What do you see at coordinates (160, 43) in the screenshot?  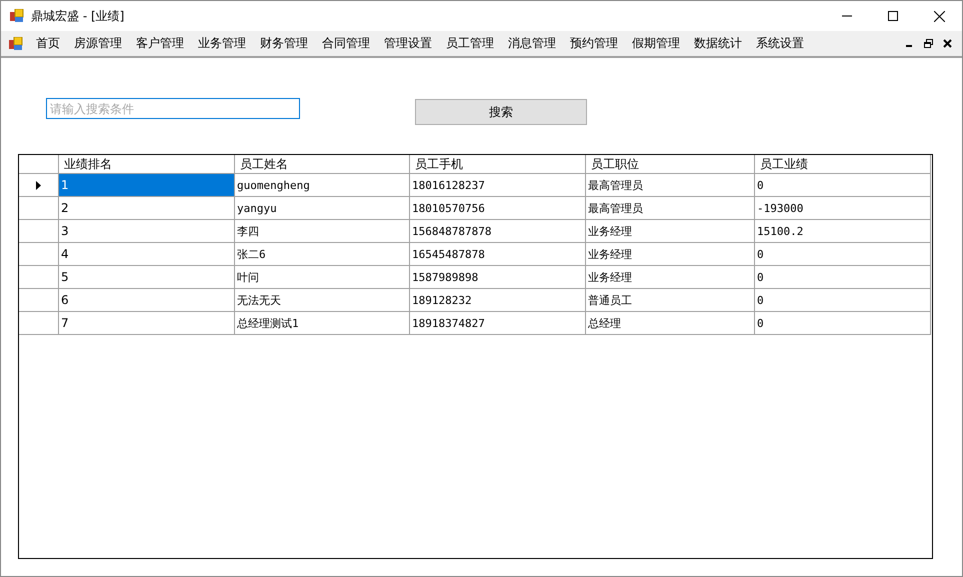 I see `menu-item: 客户管理` at bounding box center [160, 43].